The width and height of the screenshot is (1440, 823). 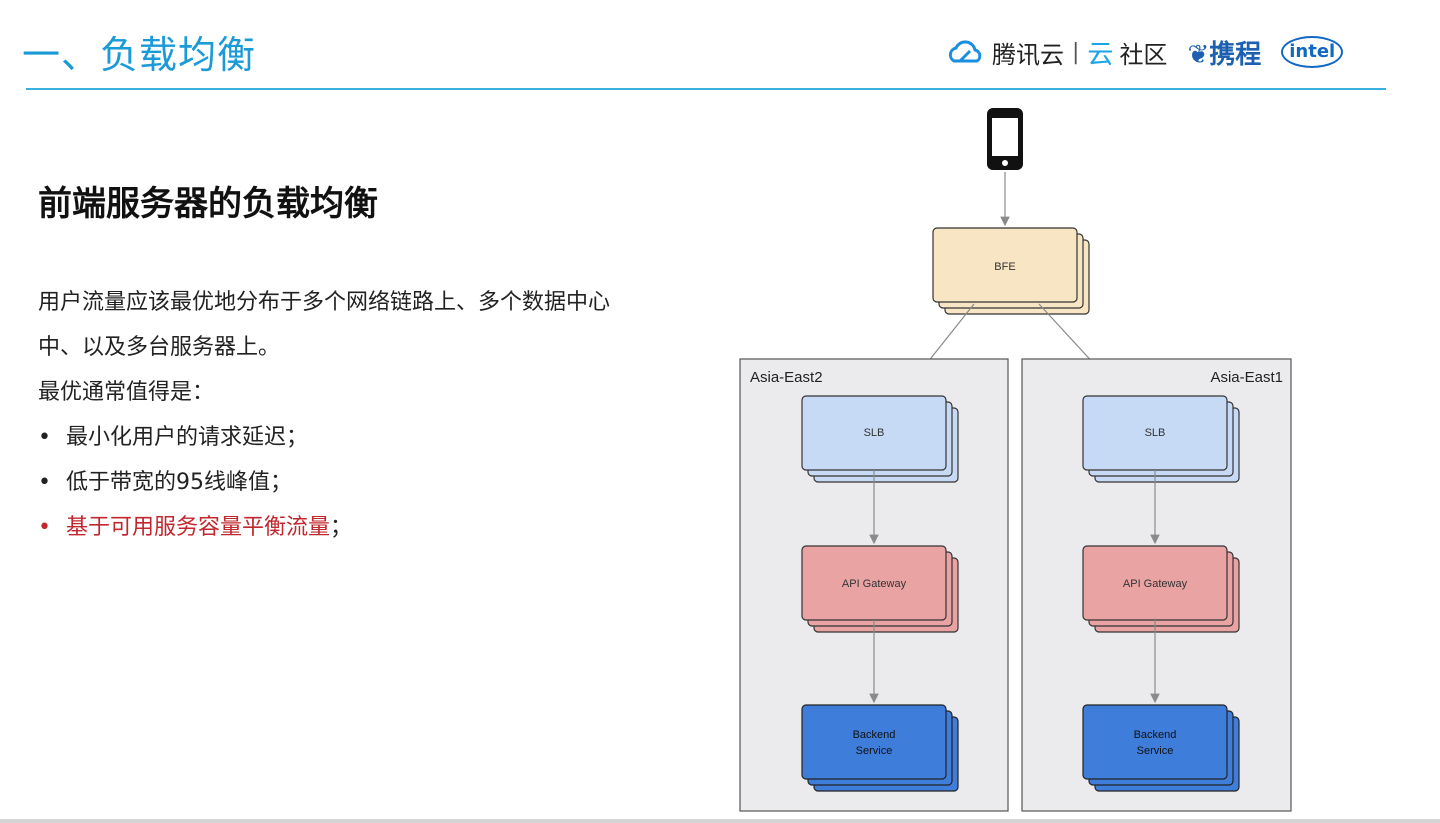 What do you see at coordinates (1004, 267) in the screenshot?
I see `bfe-label: BFE` at bounding box center [1004, 267].